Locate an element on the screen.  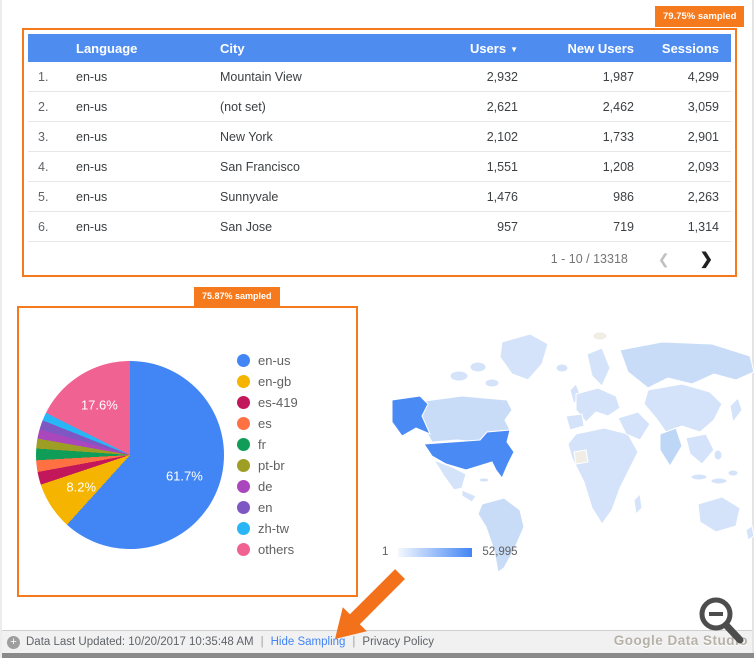
table-pagination: 1 - 10 / 13318 ❮ ❯ is located at coordinates (379, 259).